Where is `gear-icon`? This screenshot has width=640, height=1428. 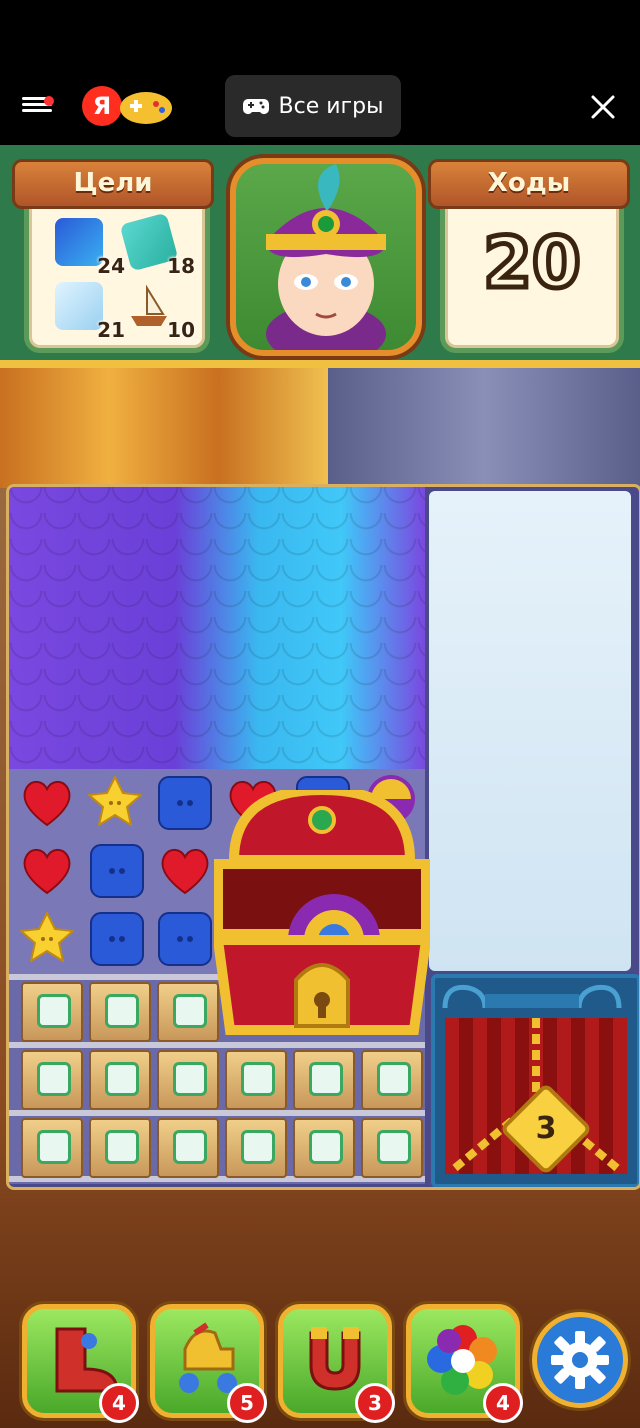 gear-icon is located at coordinates (580, 1360).